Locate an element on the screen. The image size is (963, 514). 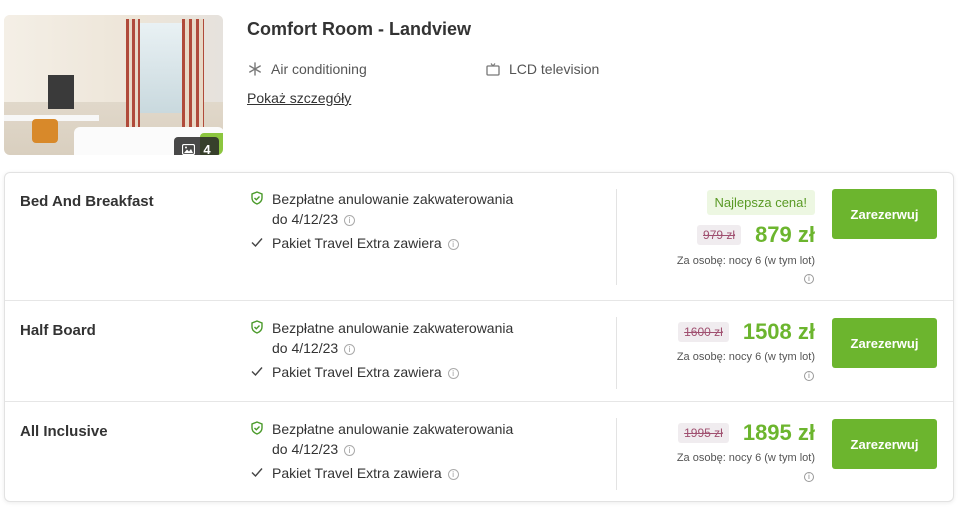
room-title: Comfort Room - Landview is located at coordinates (359, 29).